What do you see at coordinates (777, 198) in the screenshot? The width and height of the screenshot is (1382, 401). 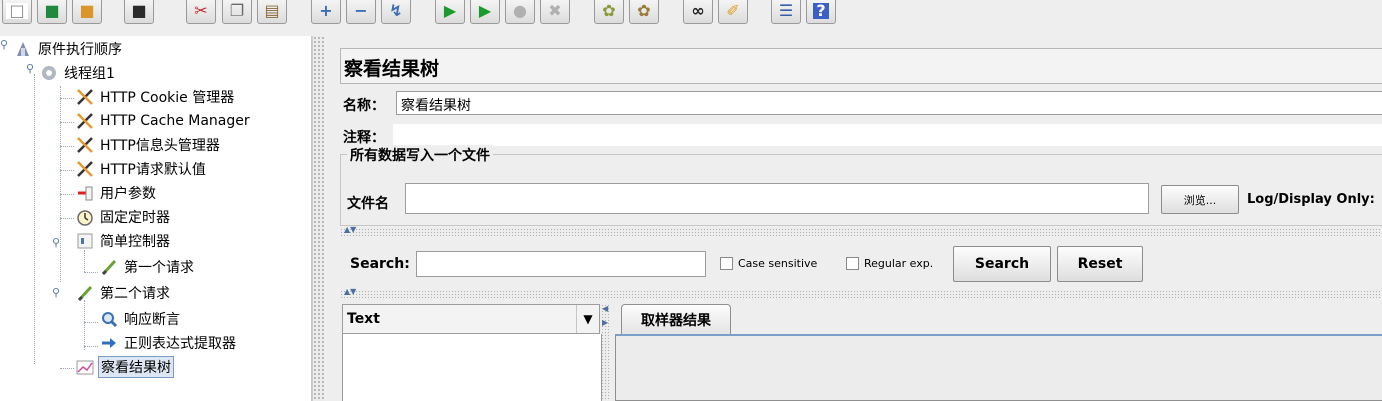 I see `filename-field` at bounding box center [777, 198].